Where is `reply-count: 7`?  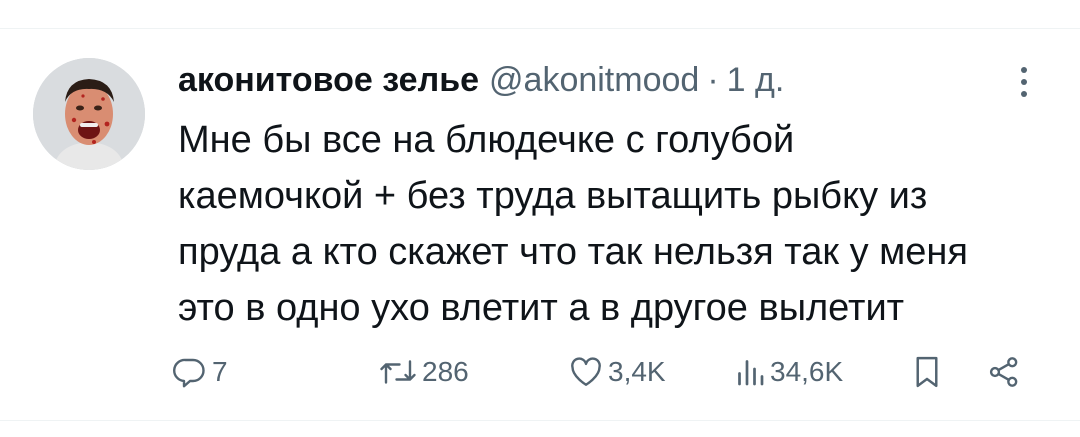 reply-count: 7 is located at coordinates (220, 371).